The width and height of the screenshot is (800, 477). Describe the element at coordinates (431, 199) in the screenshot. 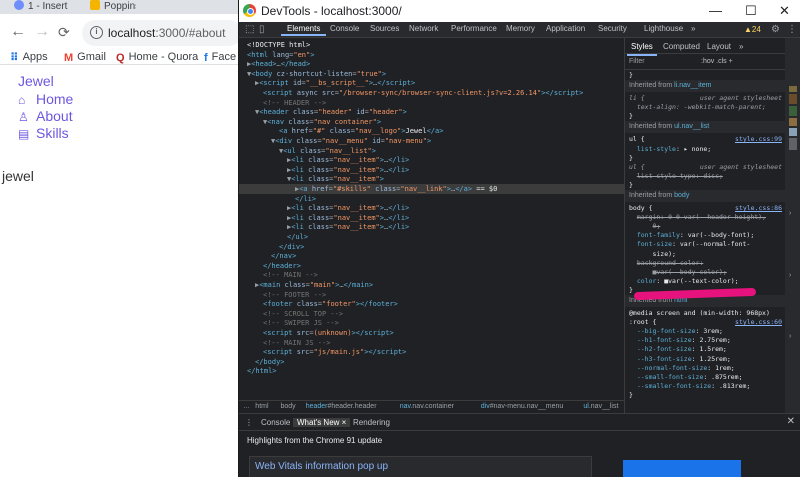

I see `dom-node: </li>` at that location.